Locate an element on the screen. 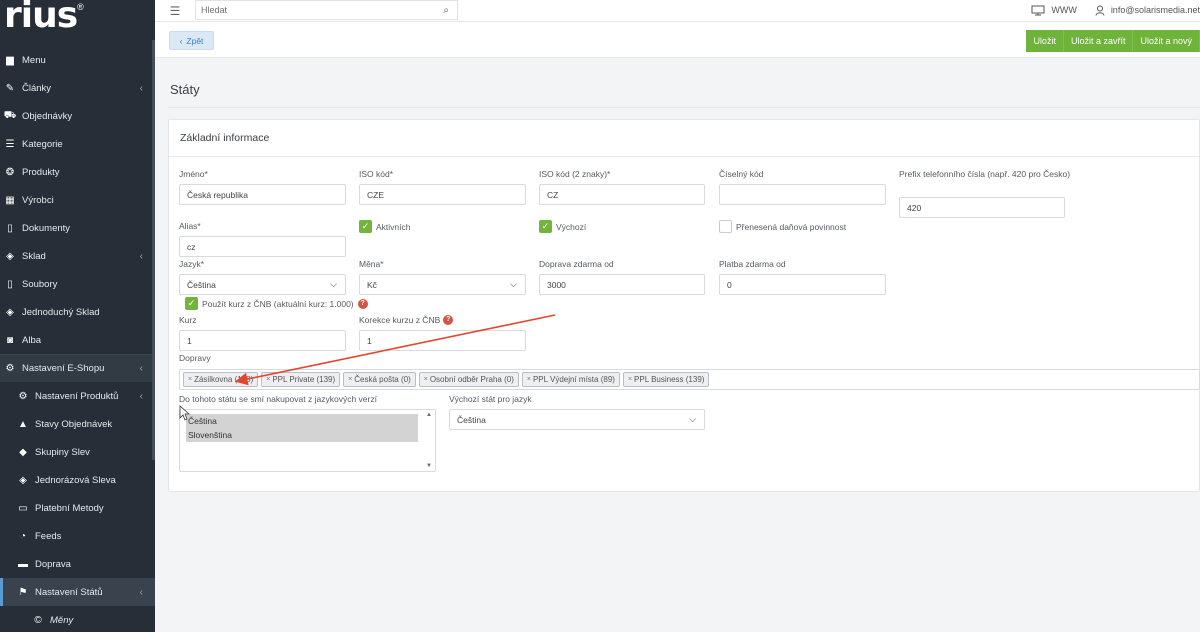 The height and width of the screenshot is (632, 1200). listbox-option: Čeština is located at coordinates (302, 421).